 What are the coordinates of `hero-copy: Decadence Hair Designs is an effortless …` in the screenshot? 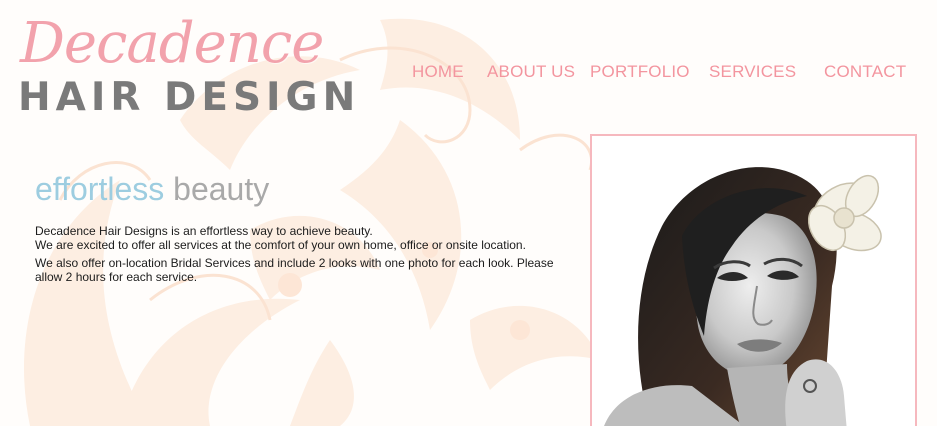 It's located at (295, 256).